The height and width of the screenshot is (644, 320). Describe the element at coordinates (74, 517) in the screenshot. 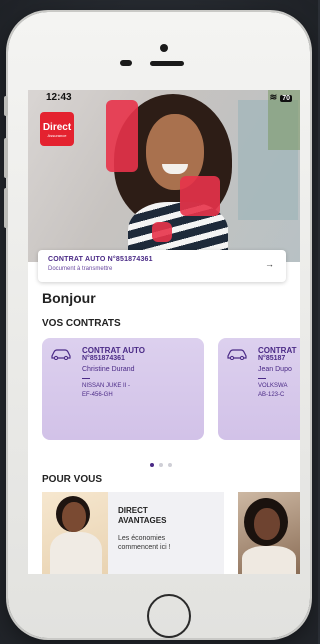

I see `promo-person-face` at that location.